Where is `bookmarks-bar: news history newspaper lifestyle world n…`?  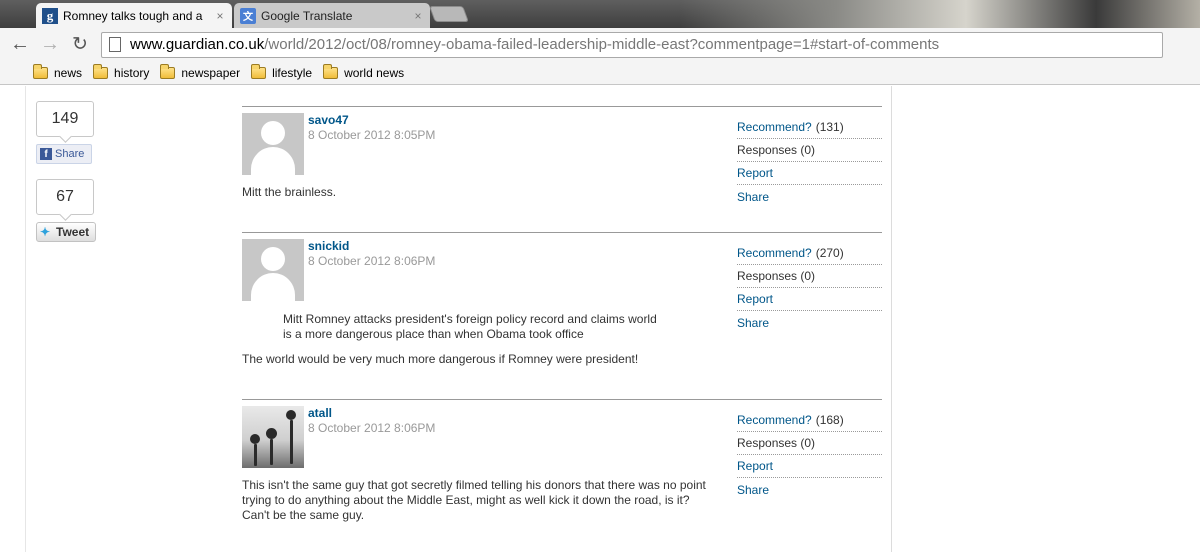 bookmarks-bar: news history newspaper lifestyle world n… is located at coordinates (600, 73).